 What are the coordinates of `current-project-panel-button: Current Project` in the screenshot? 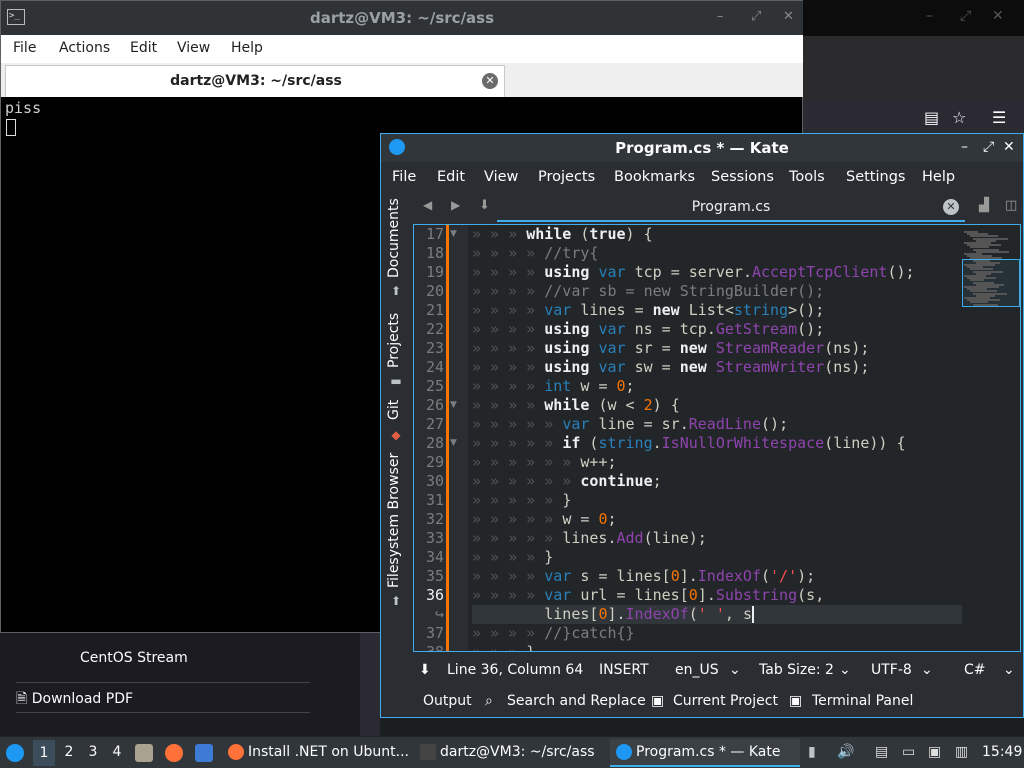 It's located at (725, 701).